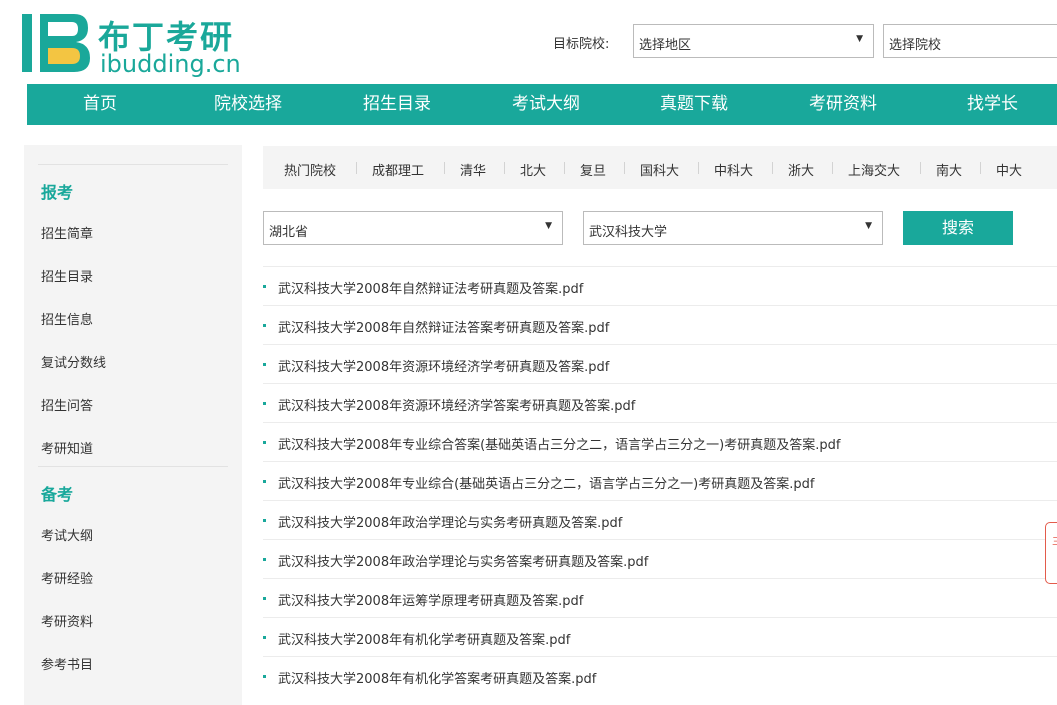  Describe the element at coordinates (733, 228) in the screenshot. I see `university-select: 武汉科技大学 ▼` at that location.